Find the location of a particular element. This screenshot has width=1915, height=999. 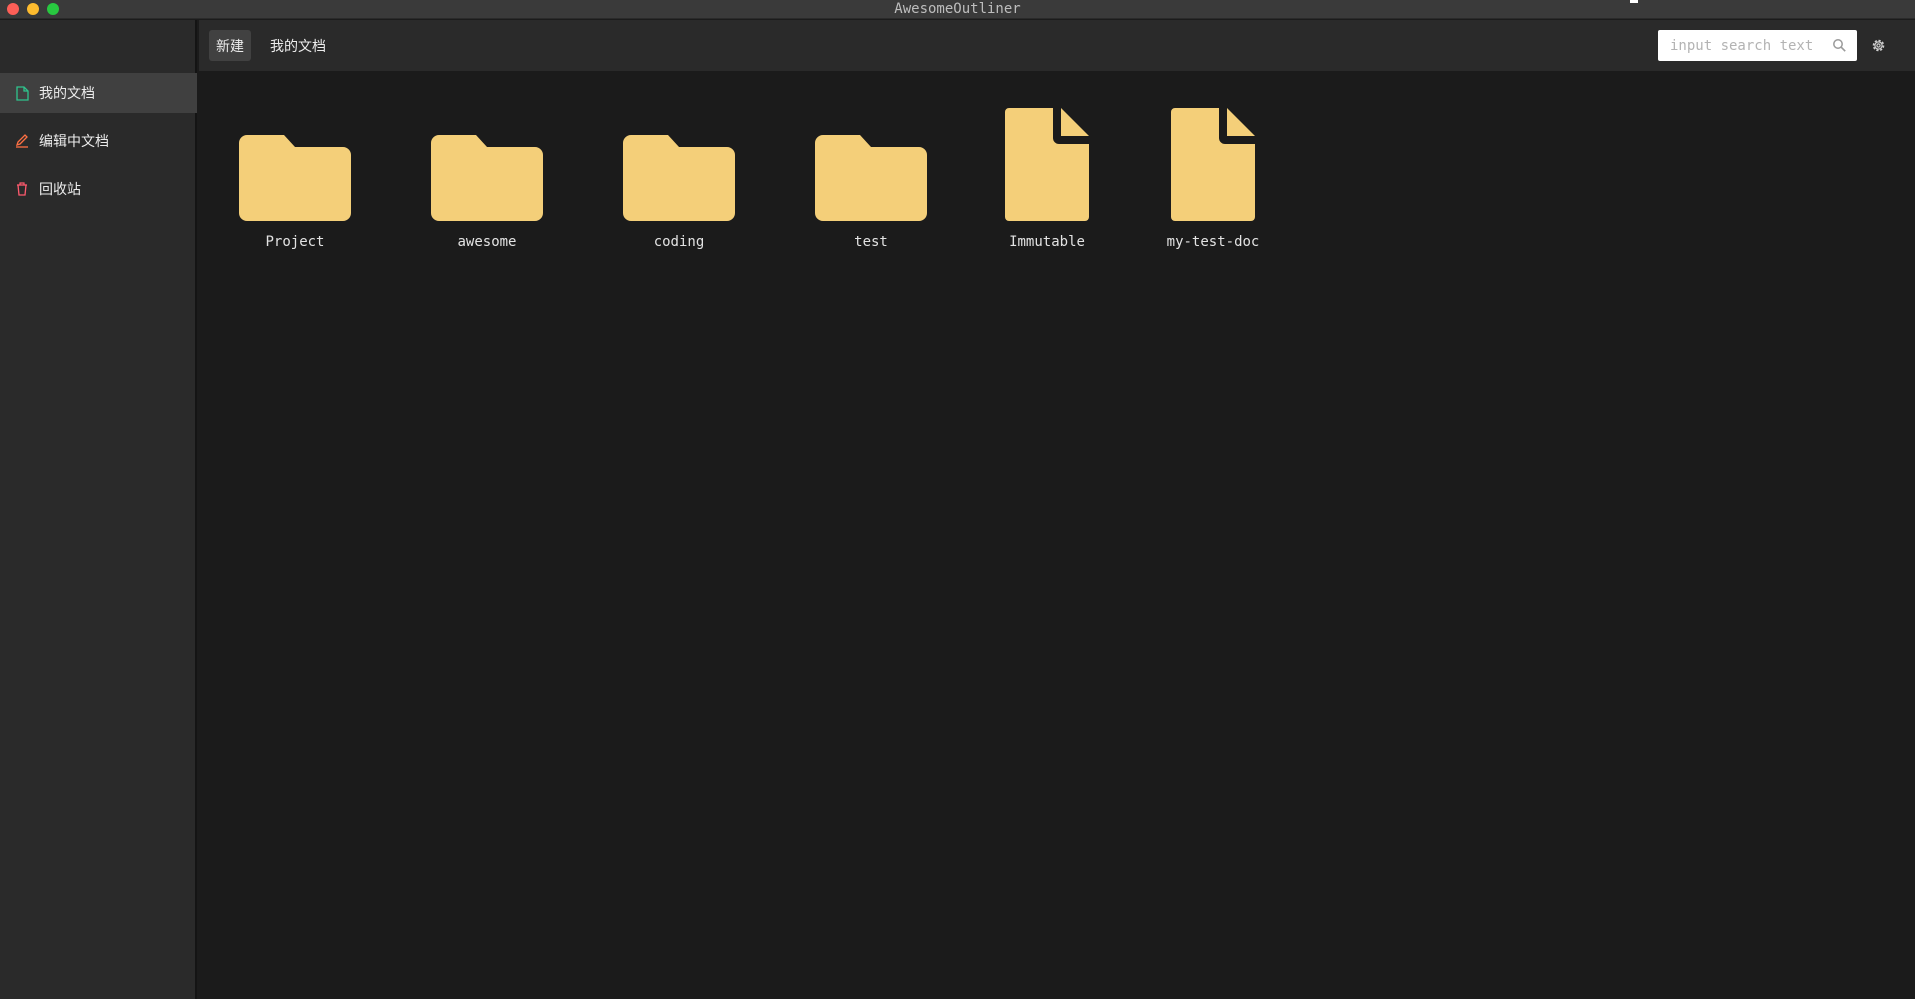

folder-name: coding is located at coordinates (679, 242).